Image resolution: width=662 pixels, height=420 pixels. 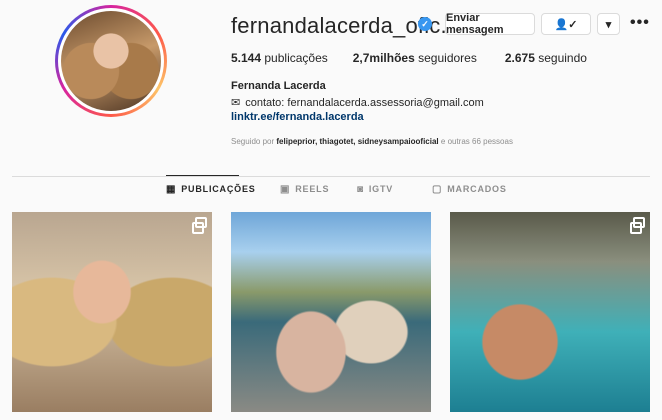 I want to click on following-count-value: 2.675, so click(x=519, y=58).